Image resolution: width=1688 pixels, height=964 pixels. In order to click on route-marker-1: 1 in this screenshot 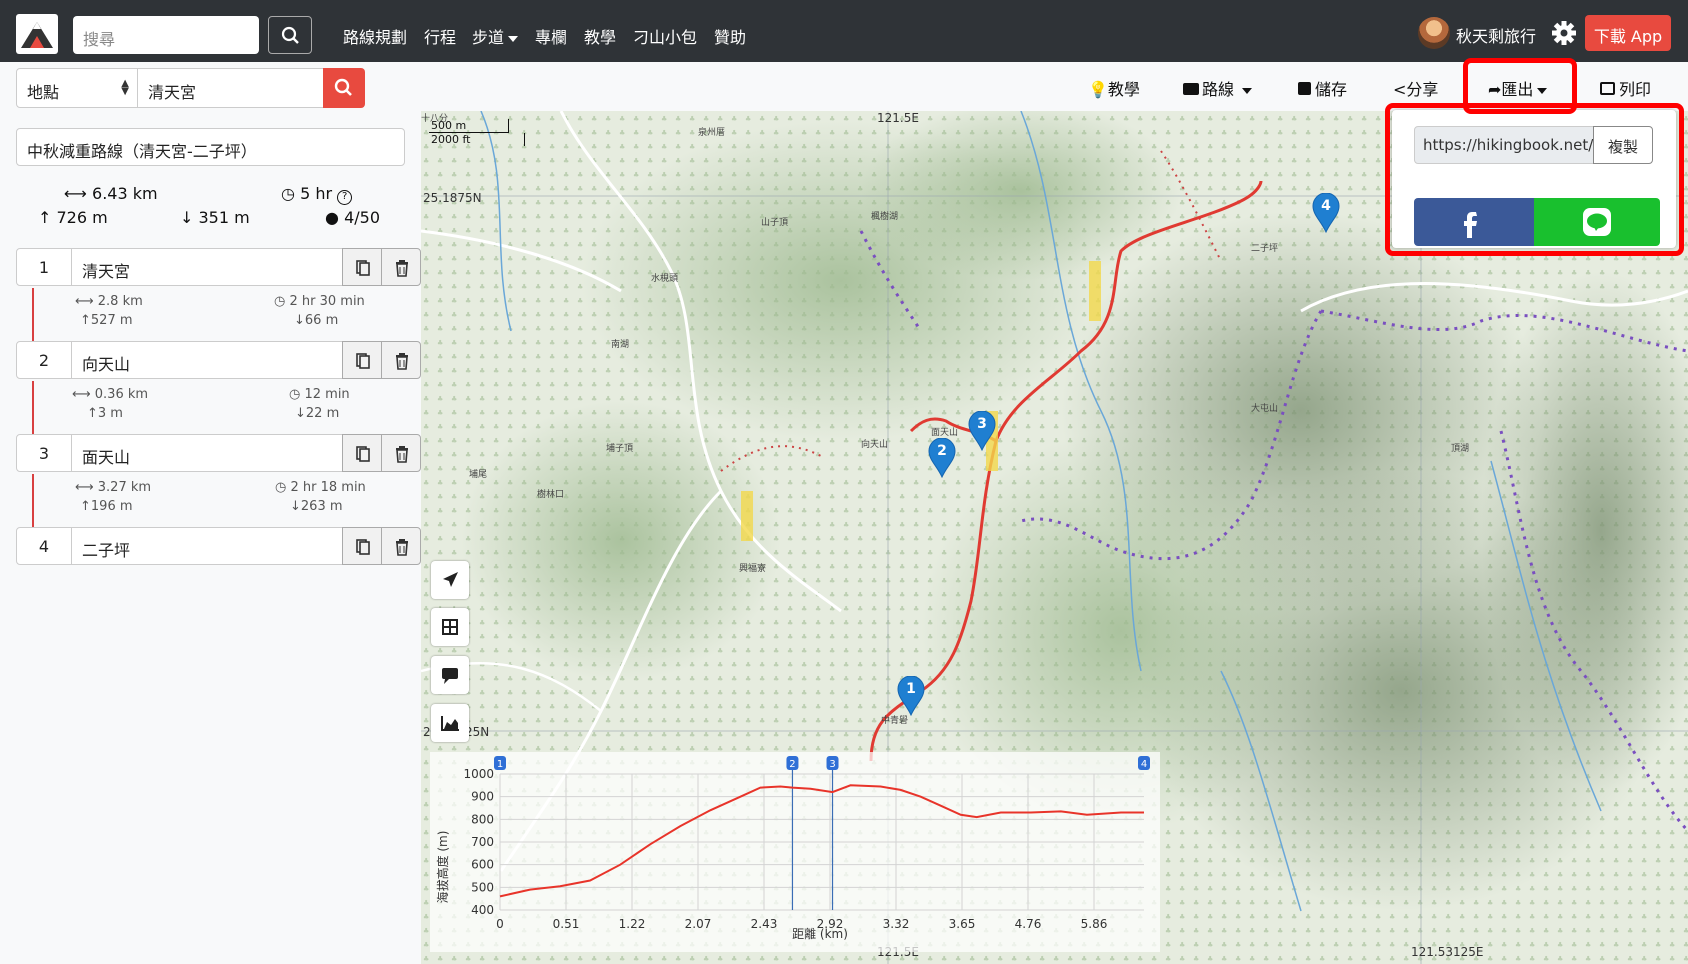, I will do `click(911, 696)`.